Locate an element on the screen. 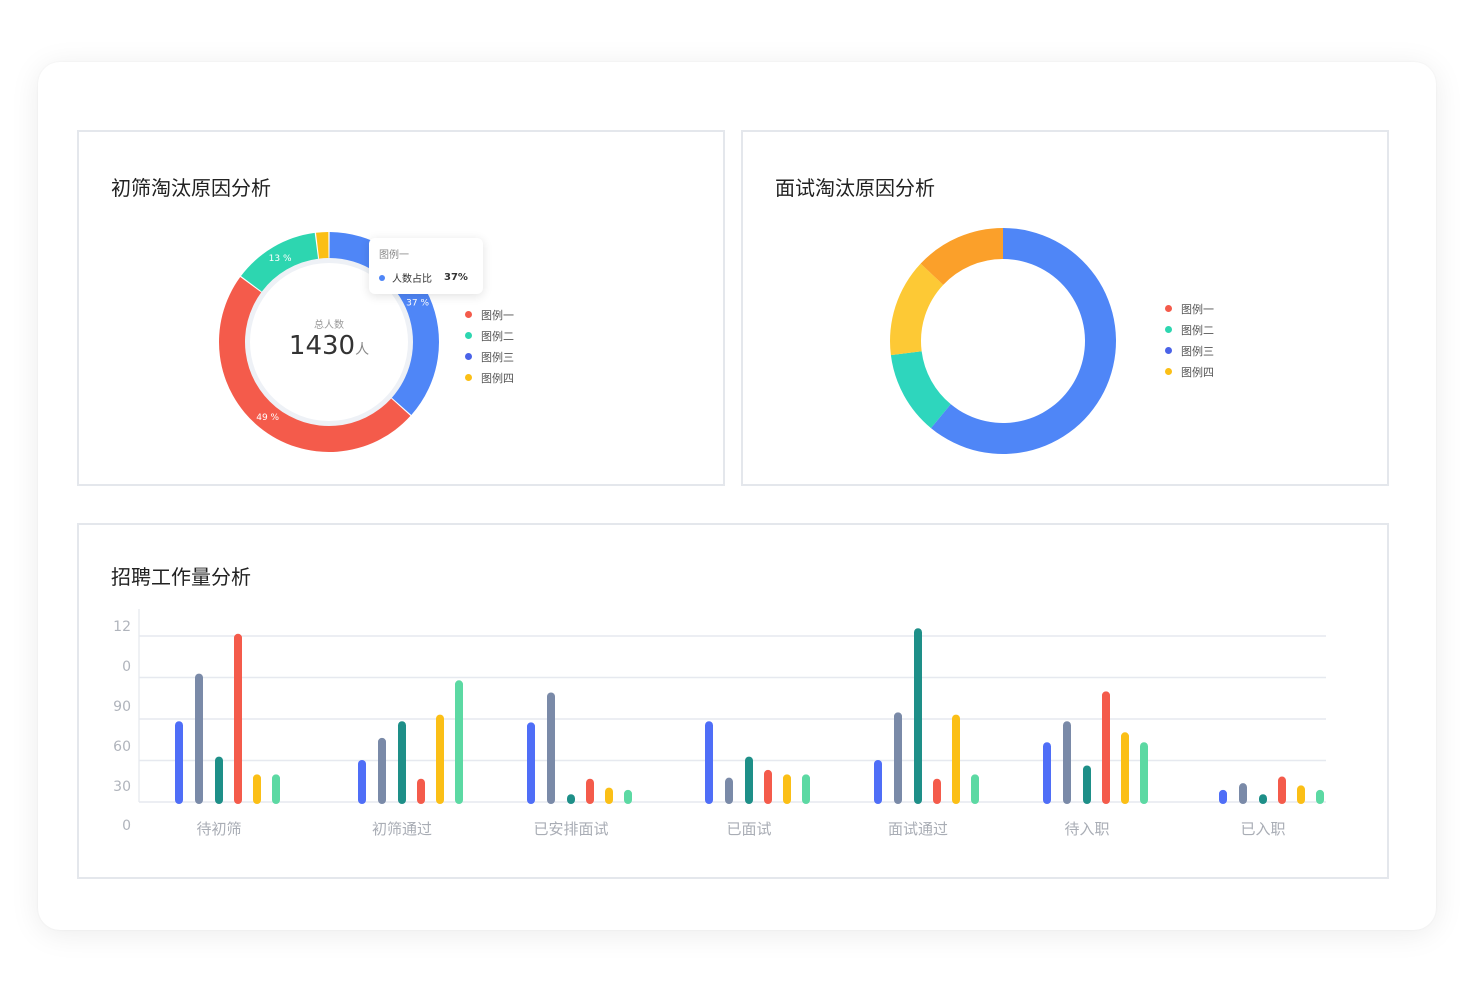 The image size is (1480, 988). x-category-label: 已面试 is located at coordinates (748, 829).